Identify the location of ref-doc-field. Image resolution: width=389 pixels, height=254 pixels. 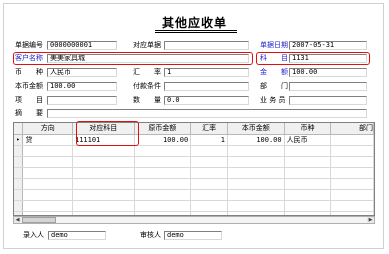
(206, 45).